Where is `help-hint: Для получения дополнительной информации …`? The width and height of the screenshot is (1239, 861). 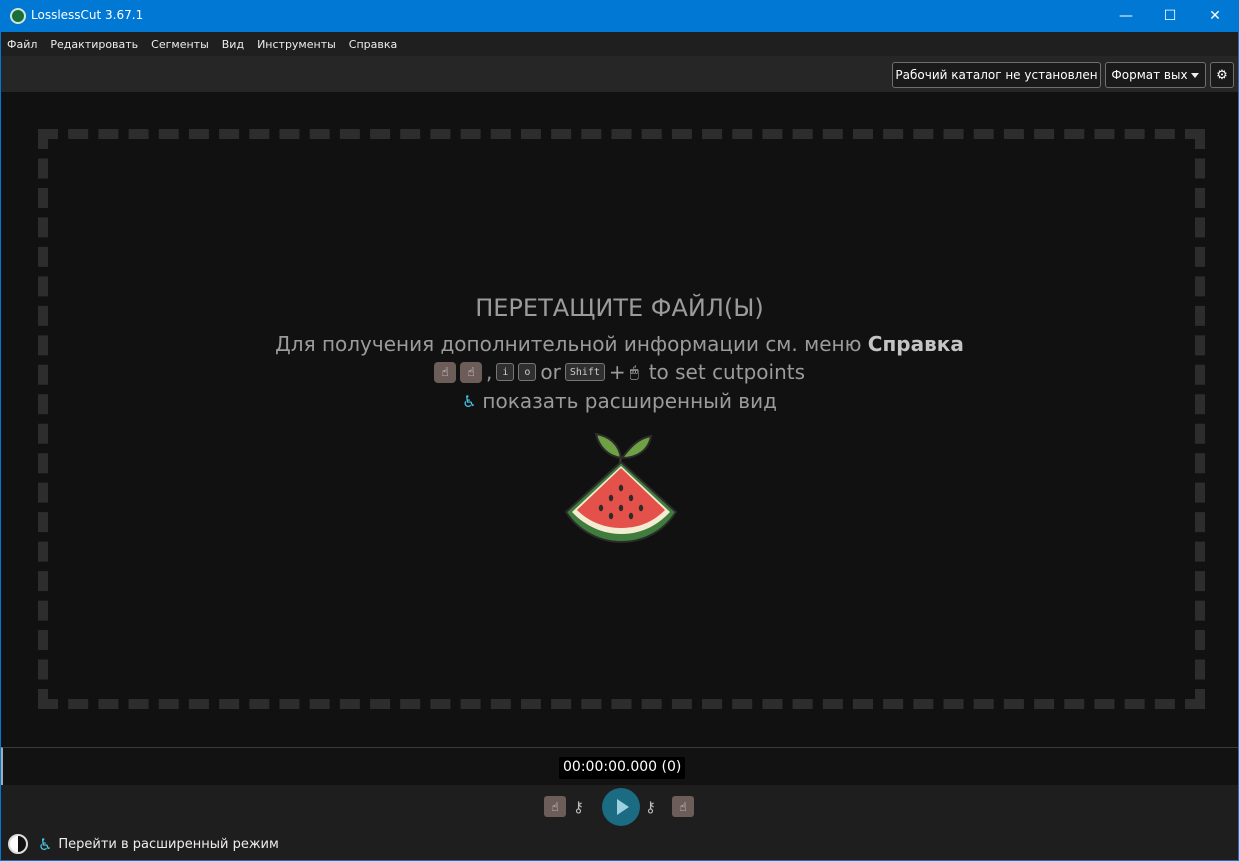
help-hint: Для получения дополнительной информации … is located at coordinates (619, 344).